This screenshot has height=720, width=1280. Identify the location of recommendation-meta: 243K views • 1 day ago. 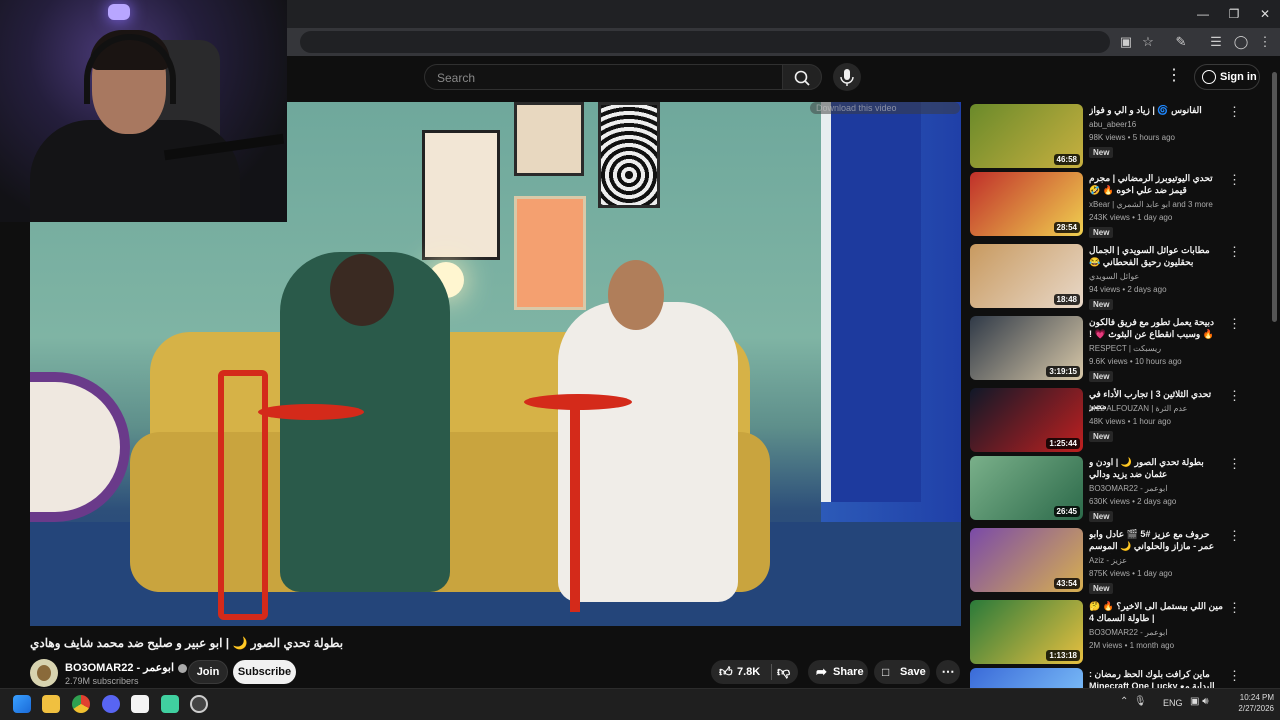
(1131, 217).